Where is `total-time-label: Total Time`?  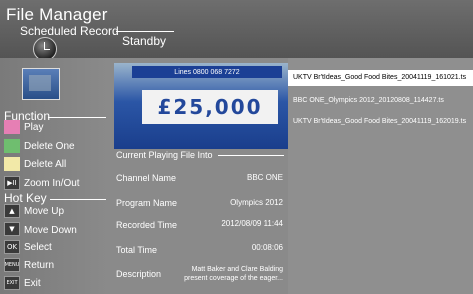 total-time-label: Total Time is located at coordinates (137, 250).